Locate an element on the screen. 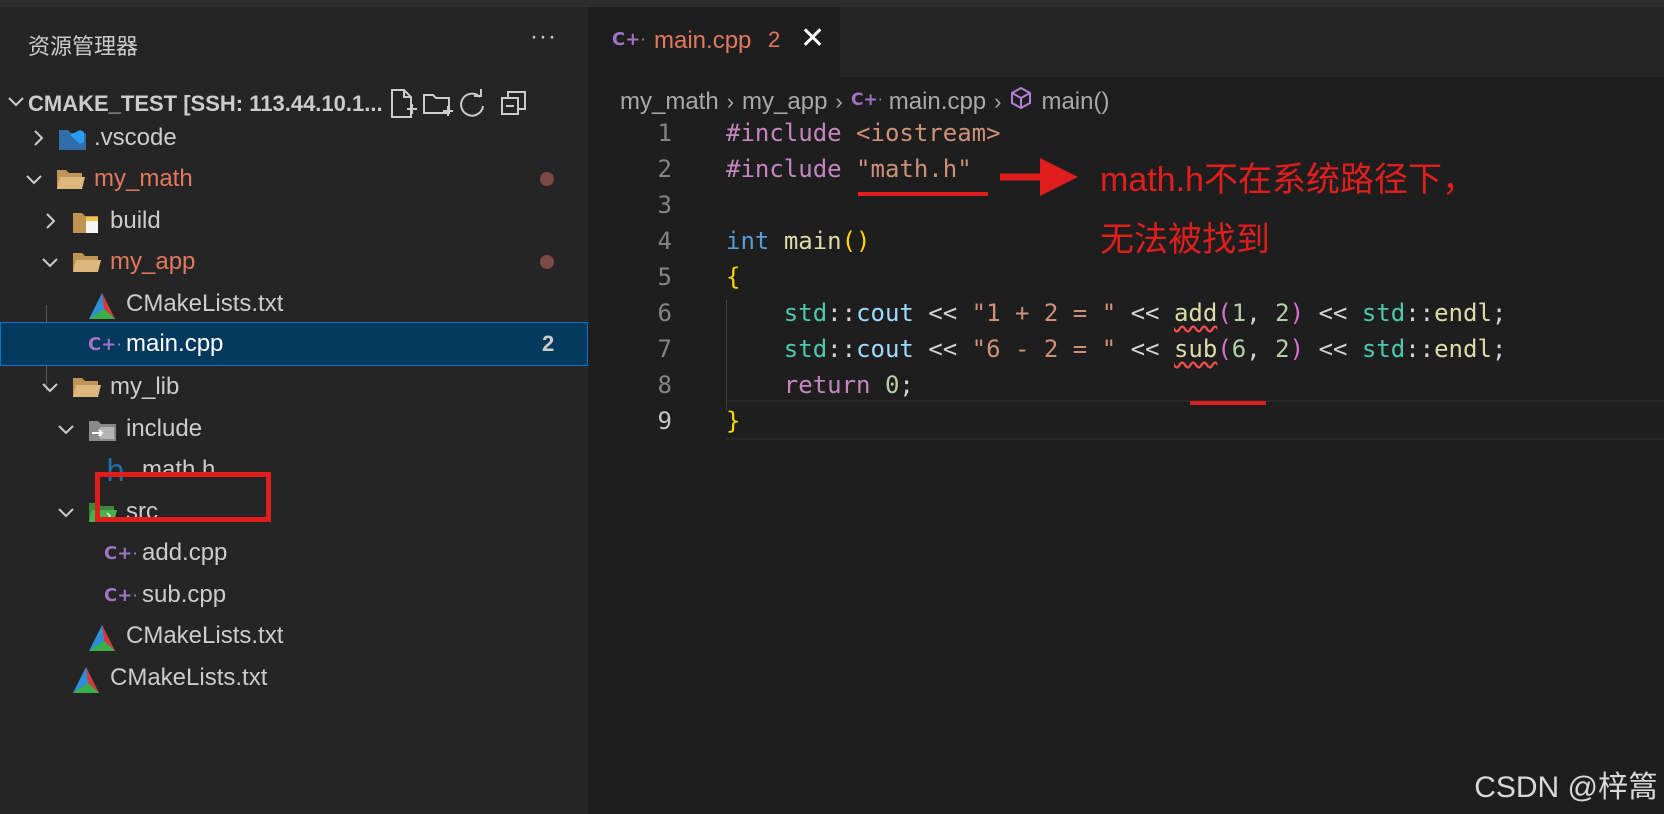  code-line-5: { is located at coordinates (733, 277).